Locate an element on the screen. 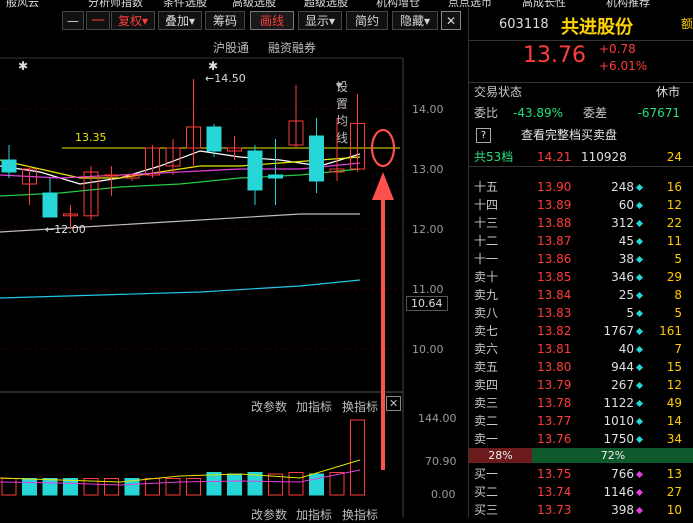 This screenshot has height=523, width=693. level-price: 13.76 is located at coordinates (554, 439).